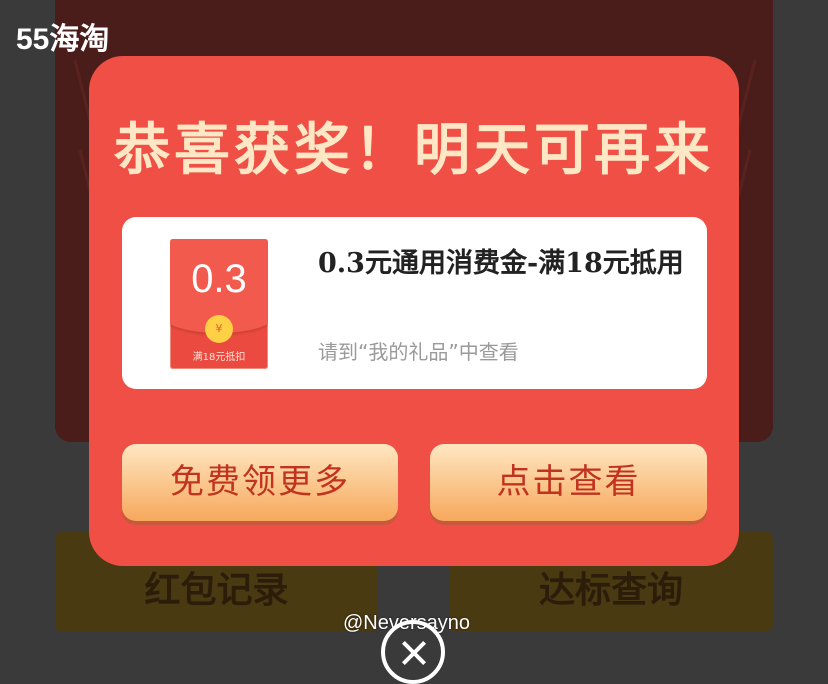 This screenshot has height=684, width=828. I want to click on coupon-note: 满18元抵扣, so click(219, 357).